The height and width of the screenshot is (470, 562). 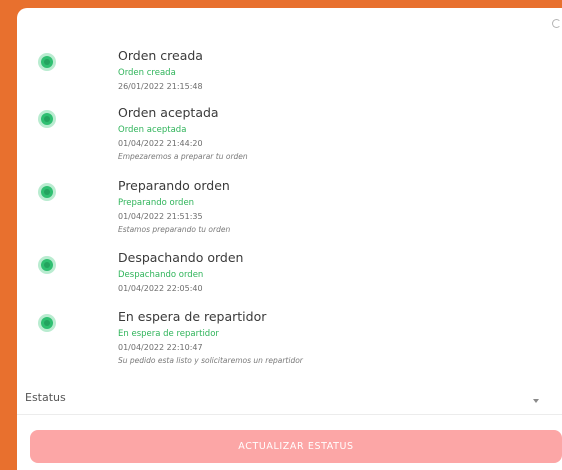 What do you see at coordinates (160, 288) in the screenshot?
I see `step-date: 01/04/2022 22:05:40` at bounding box center [160, 288].